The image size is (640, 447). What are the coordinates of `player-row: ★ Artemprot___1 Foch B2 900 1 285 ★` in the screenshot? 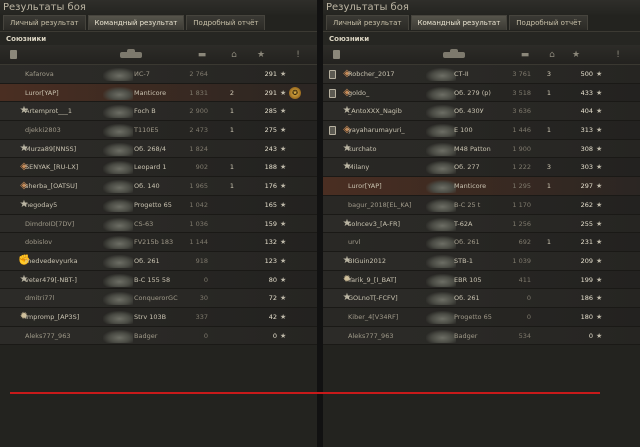 It's located at (158, 112).